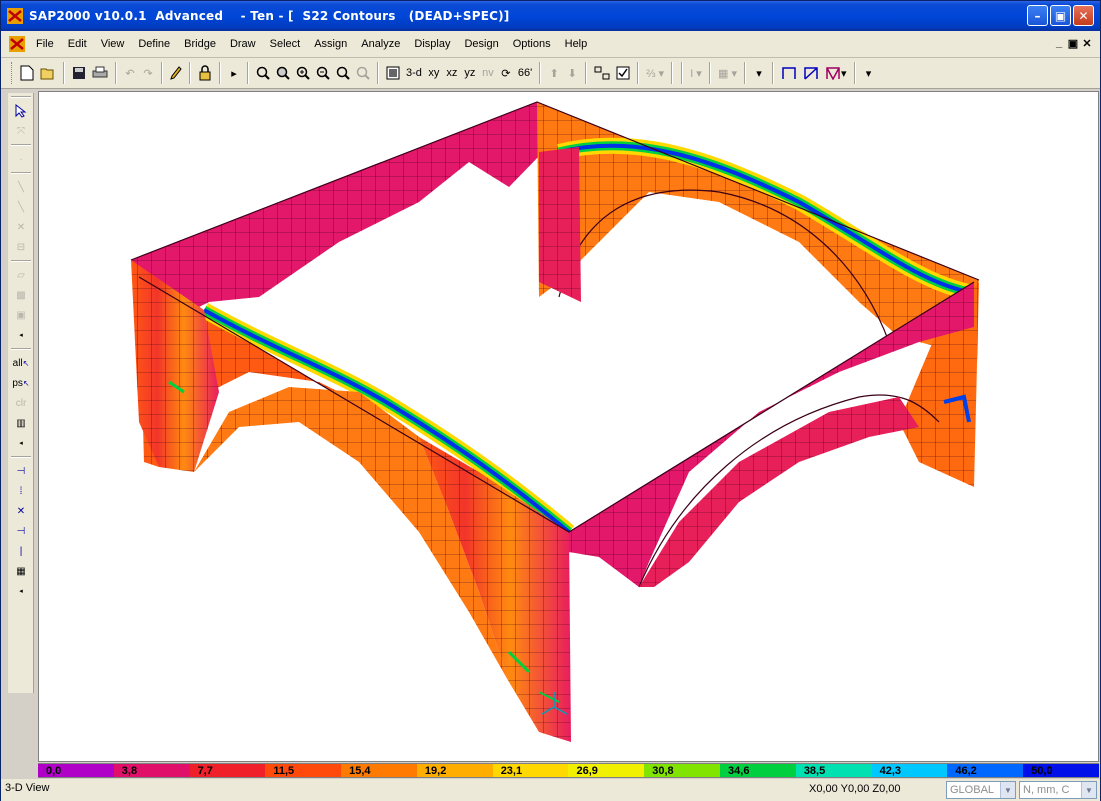  I want to click on menu-help: Help, so click(576, 44).